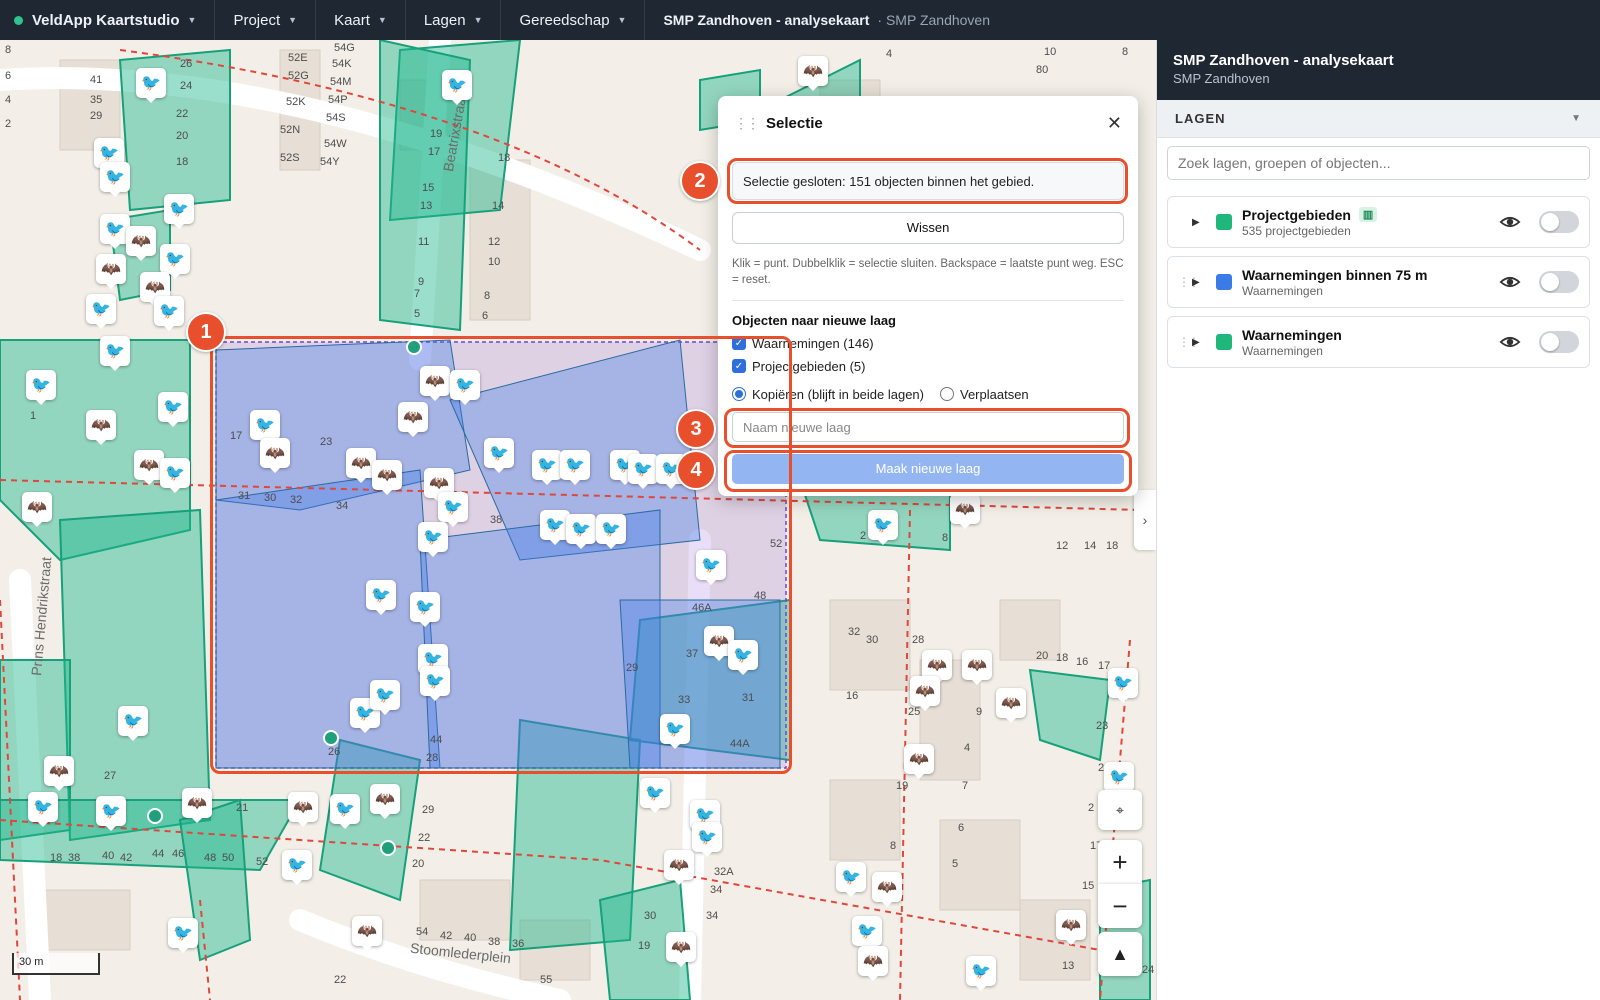 The width and height of the screenshot is (1600, 1000). I want to click on new-layer-name-input: Naam nieuwe laag, so click(928, 427).